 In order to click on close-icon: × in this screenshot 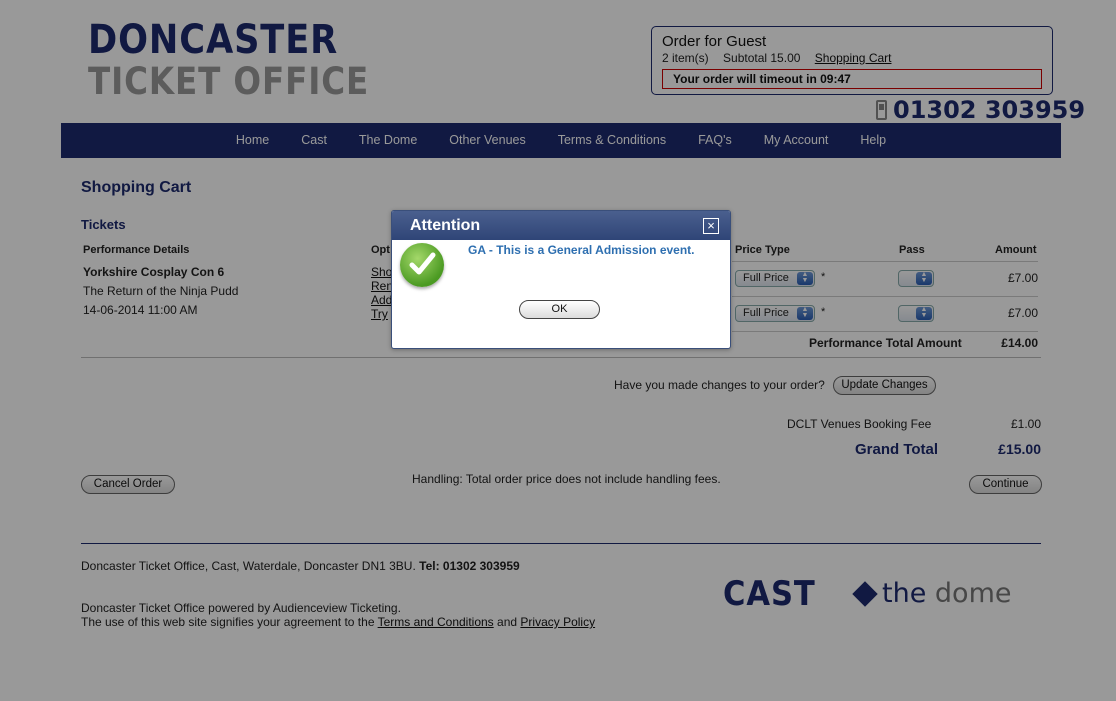, I will do `click(711, 226)`.